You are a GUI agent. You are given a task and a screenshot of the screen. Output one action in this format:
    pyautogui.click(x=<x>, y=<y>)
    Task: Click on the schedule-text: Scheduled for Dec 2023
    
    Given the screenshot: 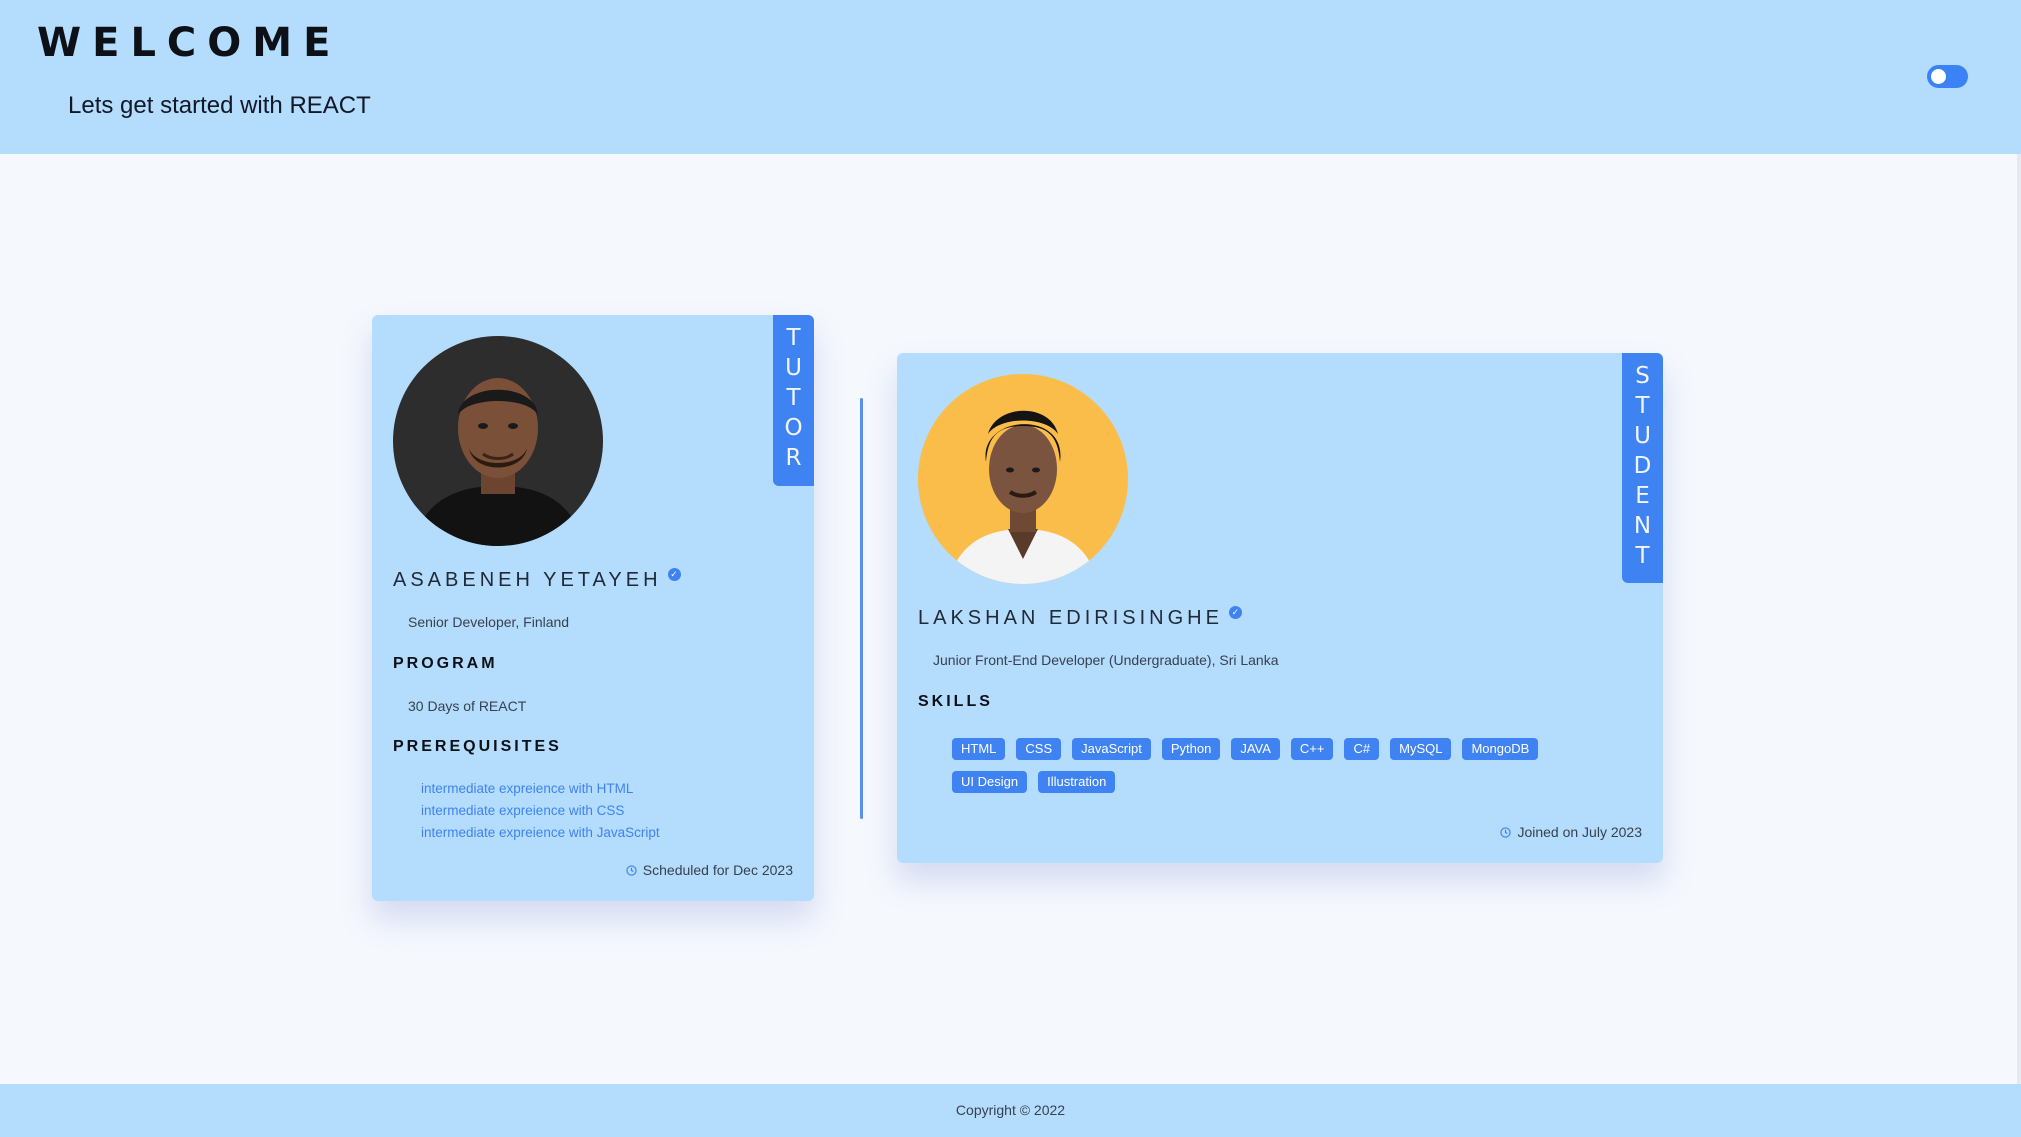 What is the action you would take?
    pyautogui.click(x=717, y=870)
    